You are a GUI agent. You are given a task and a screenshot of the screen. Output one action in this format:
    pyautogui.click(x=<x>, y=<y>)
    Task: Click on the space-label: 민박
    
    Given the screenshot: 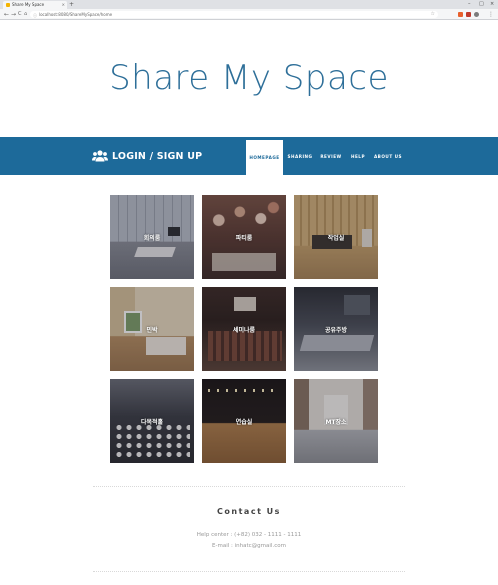 What is the action you would take?
    pyautogui.click(x=152, y=330)
    